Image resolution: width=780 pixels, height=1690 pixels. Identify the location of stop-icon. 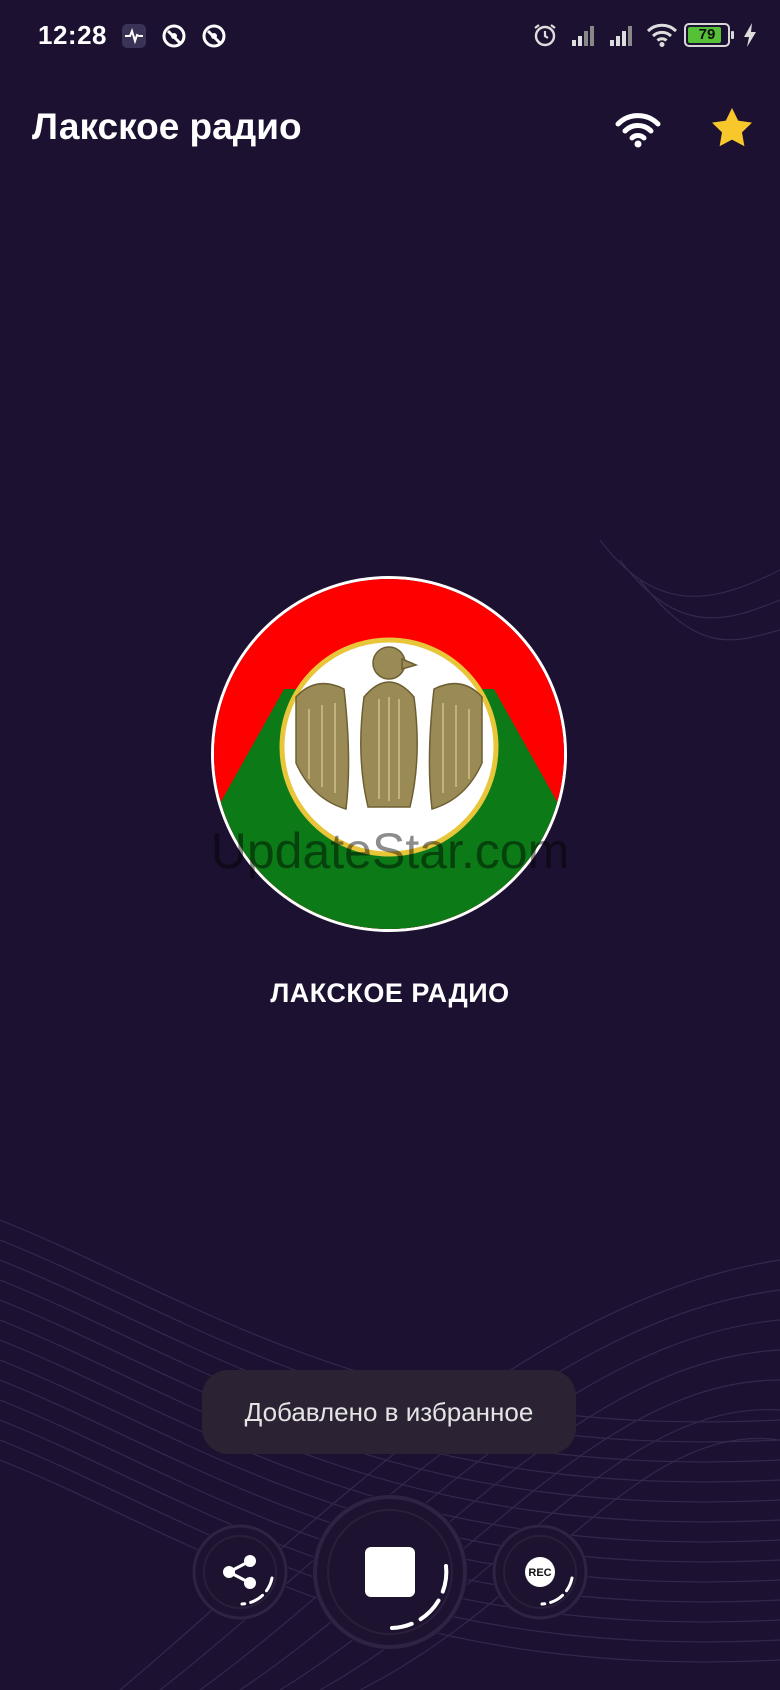
(390, 1572).